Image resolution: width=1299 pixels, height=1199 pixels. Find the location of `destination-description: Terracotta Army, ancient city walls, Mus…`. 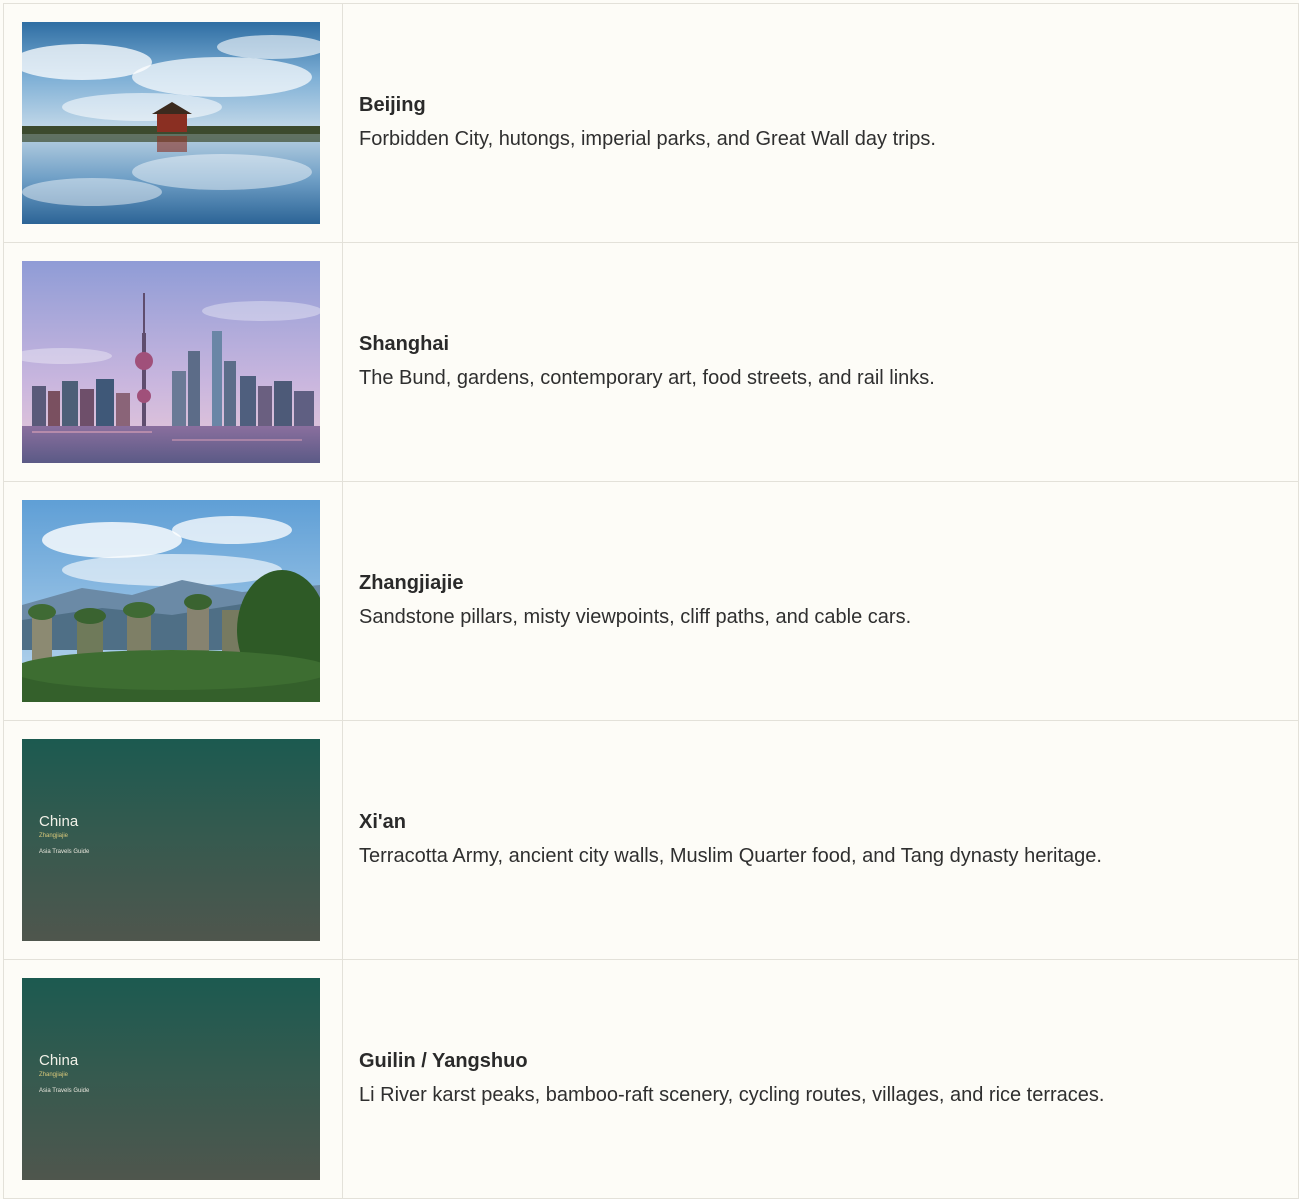

destination-description: Terracotta Army, ancient city walls, Mus… is located at coordinates (730, 856).